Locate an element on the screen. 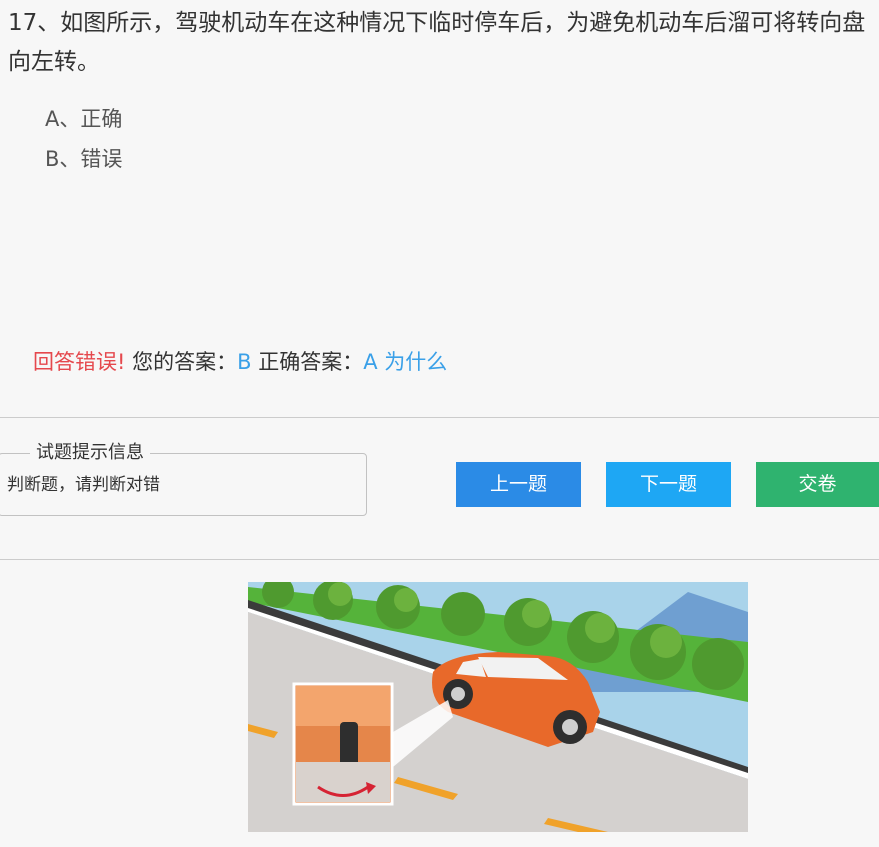  your-answer-label: 您的答案： is located at coordinates (185, 362).